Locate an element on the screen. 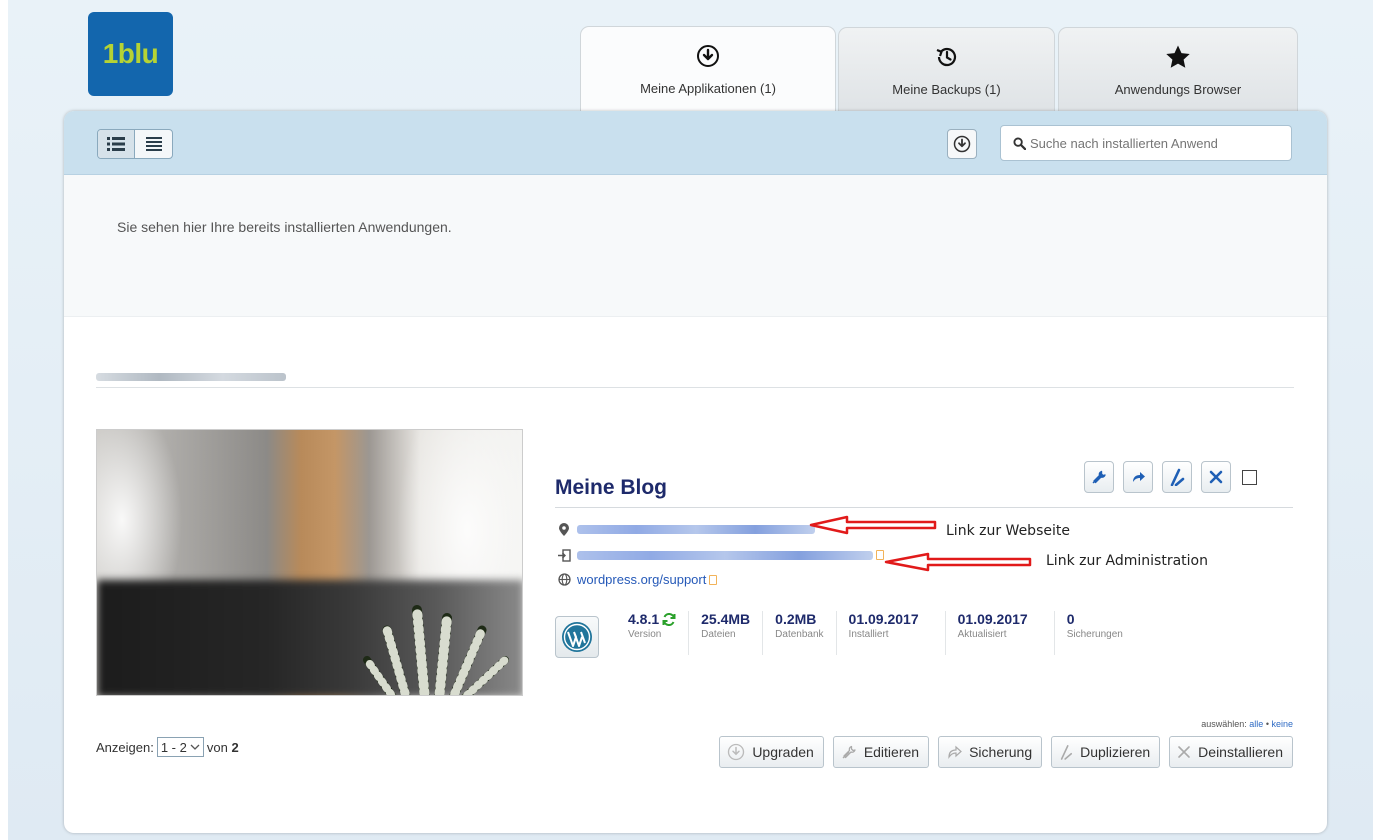  wordpress-logo-icon is located at coordinates (577, 637).